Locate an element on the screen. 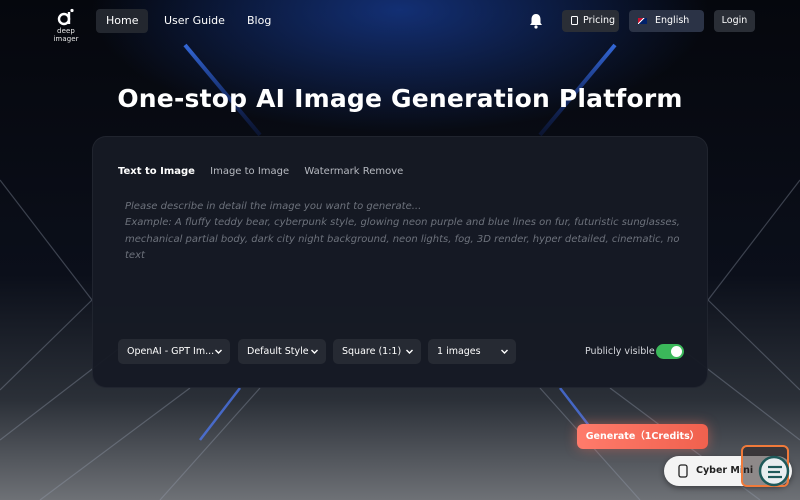  logo-text: deep imager is located at coordinates (66, 35).